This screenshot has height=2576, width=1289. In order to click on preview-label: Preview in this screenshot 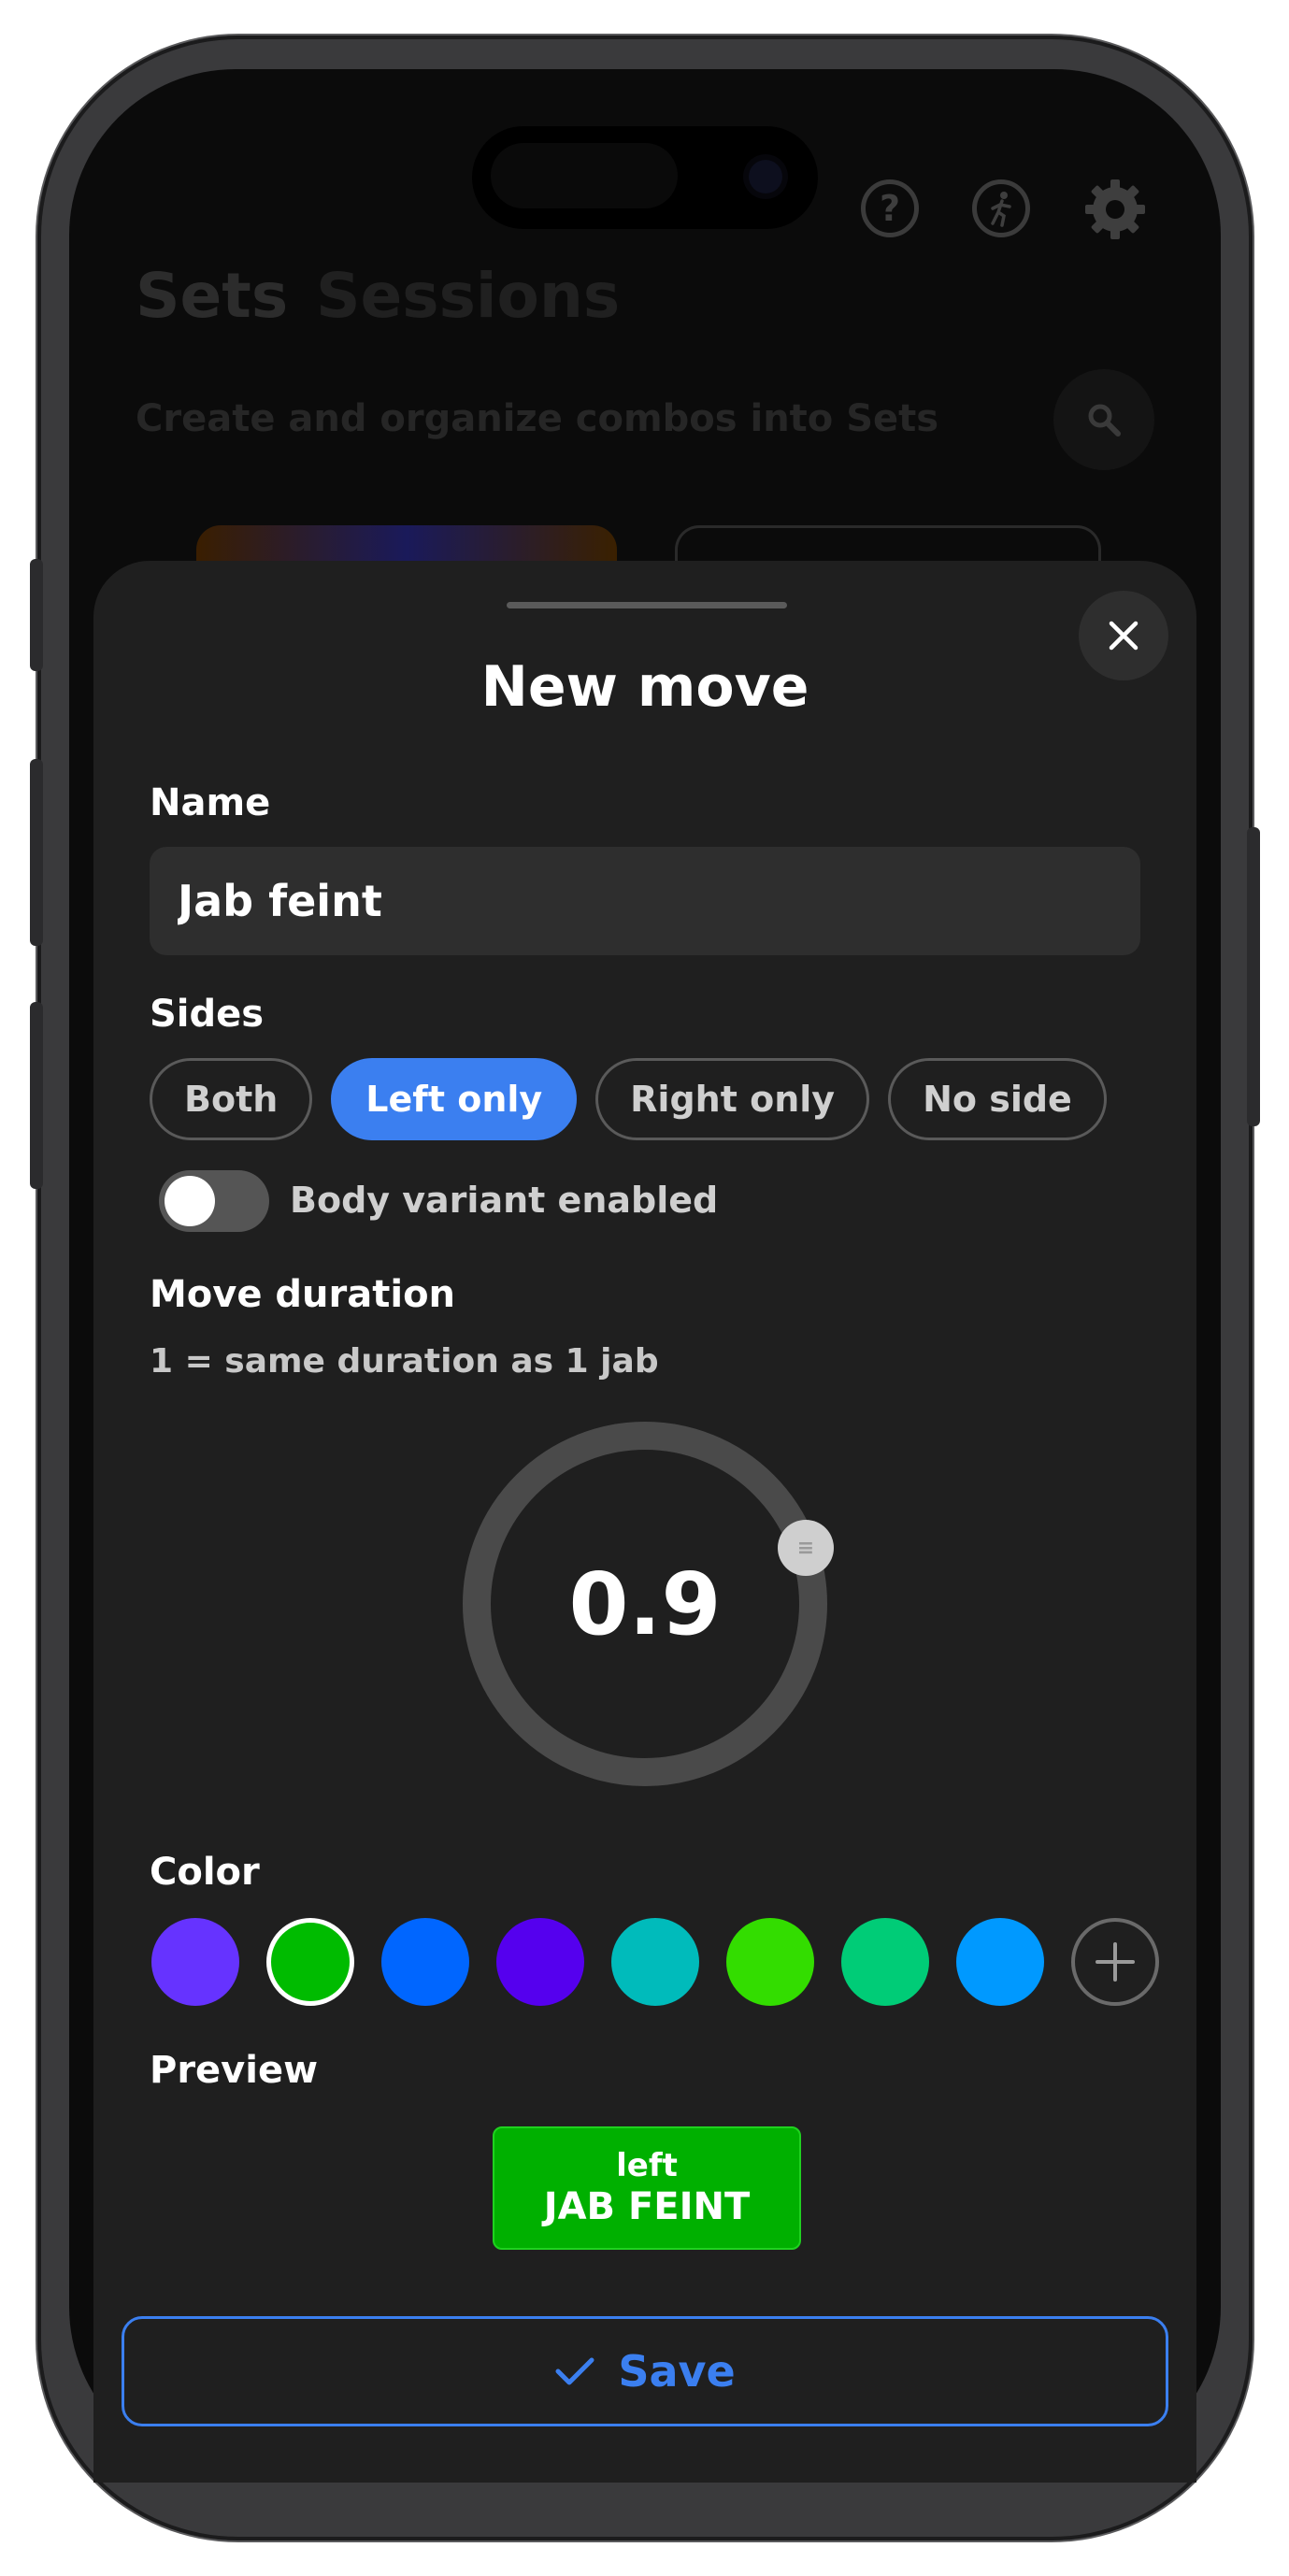, I will do `click(234, 2070)`.